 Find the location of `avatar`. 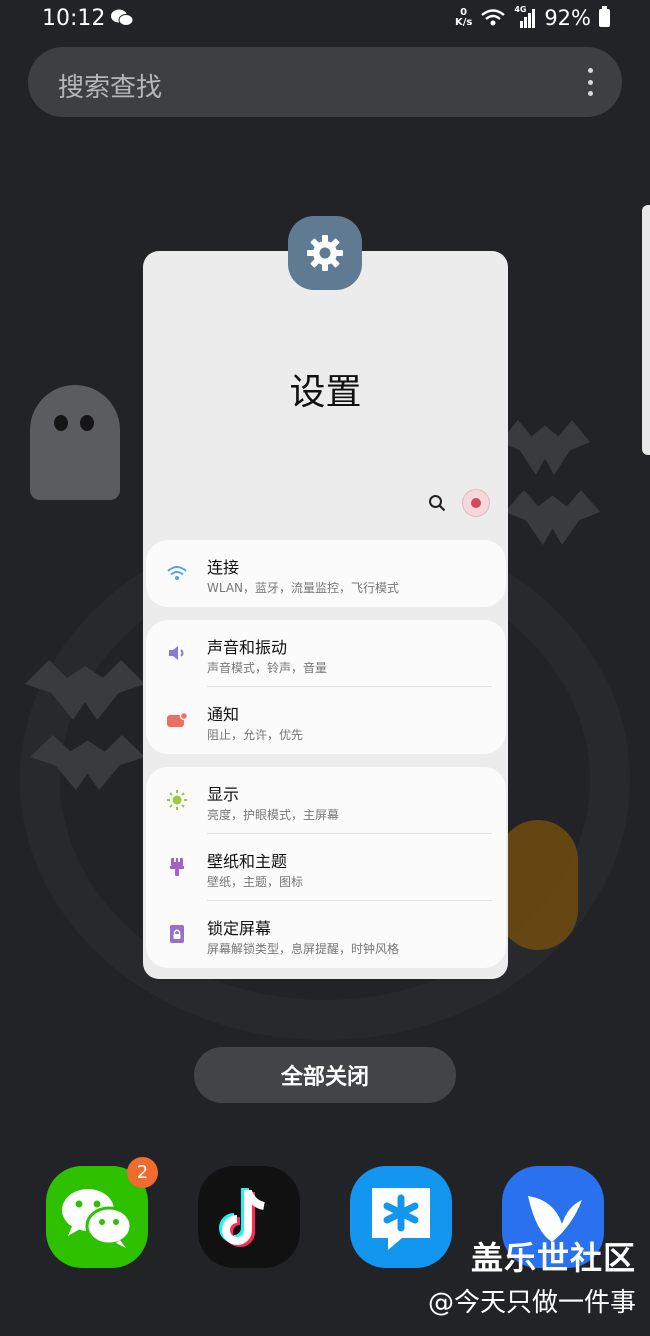

avatar is located at coordinates (476, 503).